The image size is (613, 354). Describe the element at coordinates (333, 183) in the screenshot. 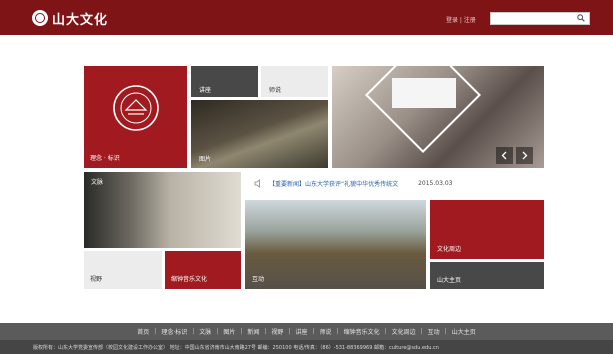

I see `news-headline-link: 【重要新闻】山东大学获评“礼貌中华优秀传统文` at that location.